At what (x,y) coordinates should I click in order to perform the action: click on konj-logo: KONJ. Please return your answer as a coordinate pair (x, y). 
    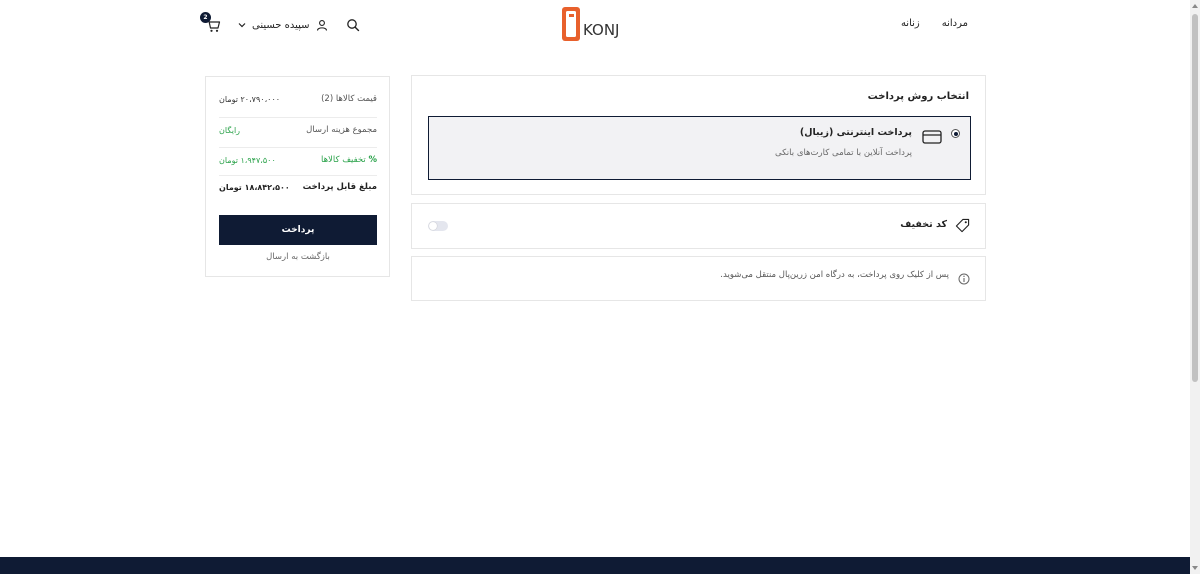
    Looking at the image, I should click on (596, 24).